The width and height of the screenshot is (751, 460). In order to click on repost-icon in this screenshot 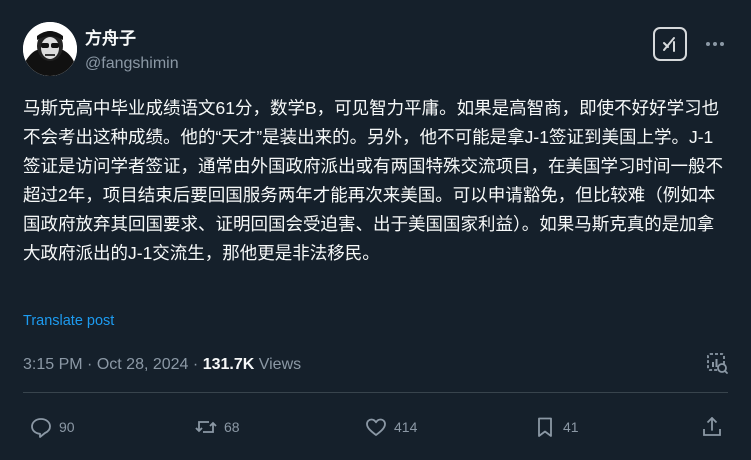, I will do `click(206, 427)`.